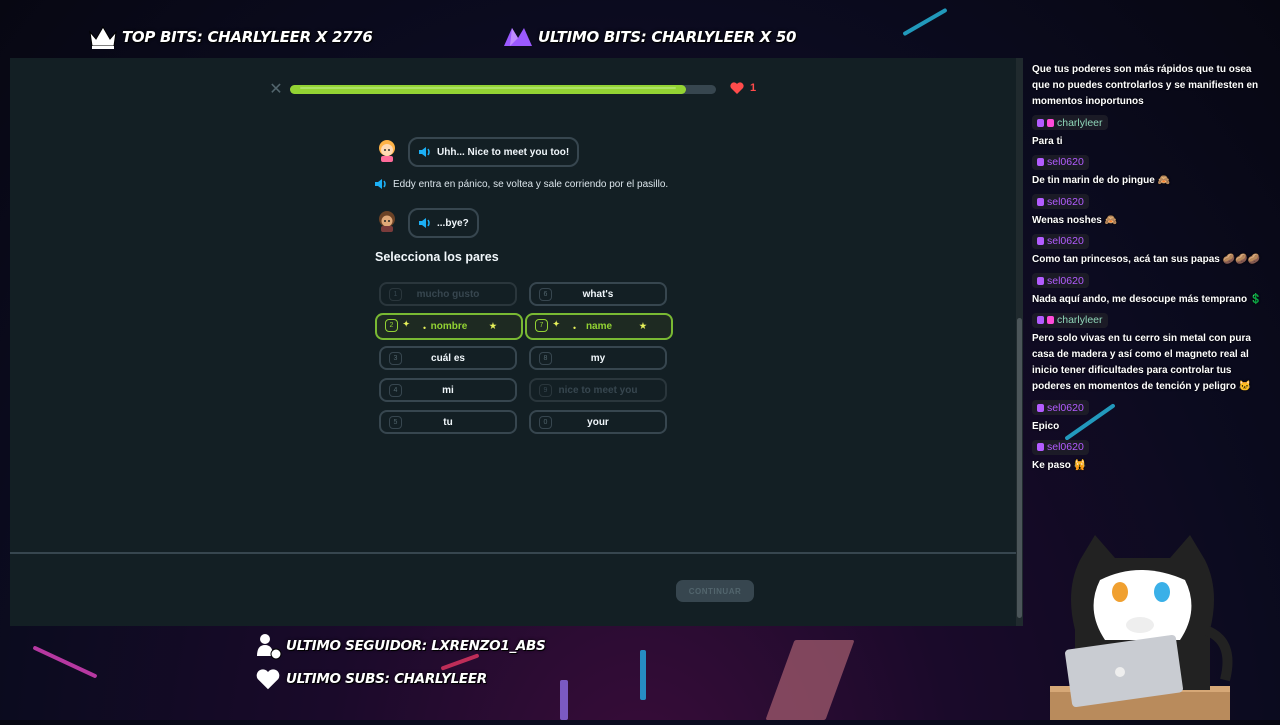  I want to click on tile-shortcut-number: 5, so click(395, 422).